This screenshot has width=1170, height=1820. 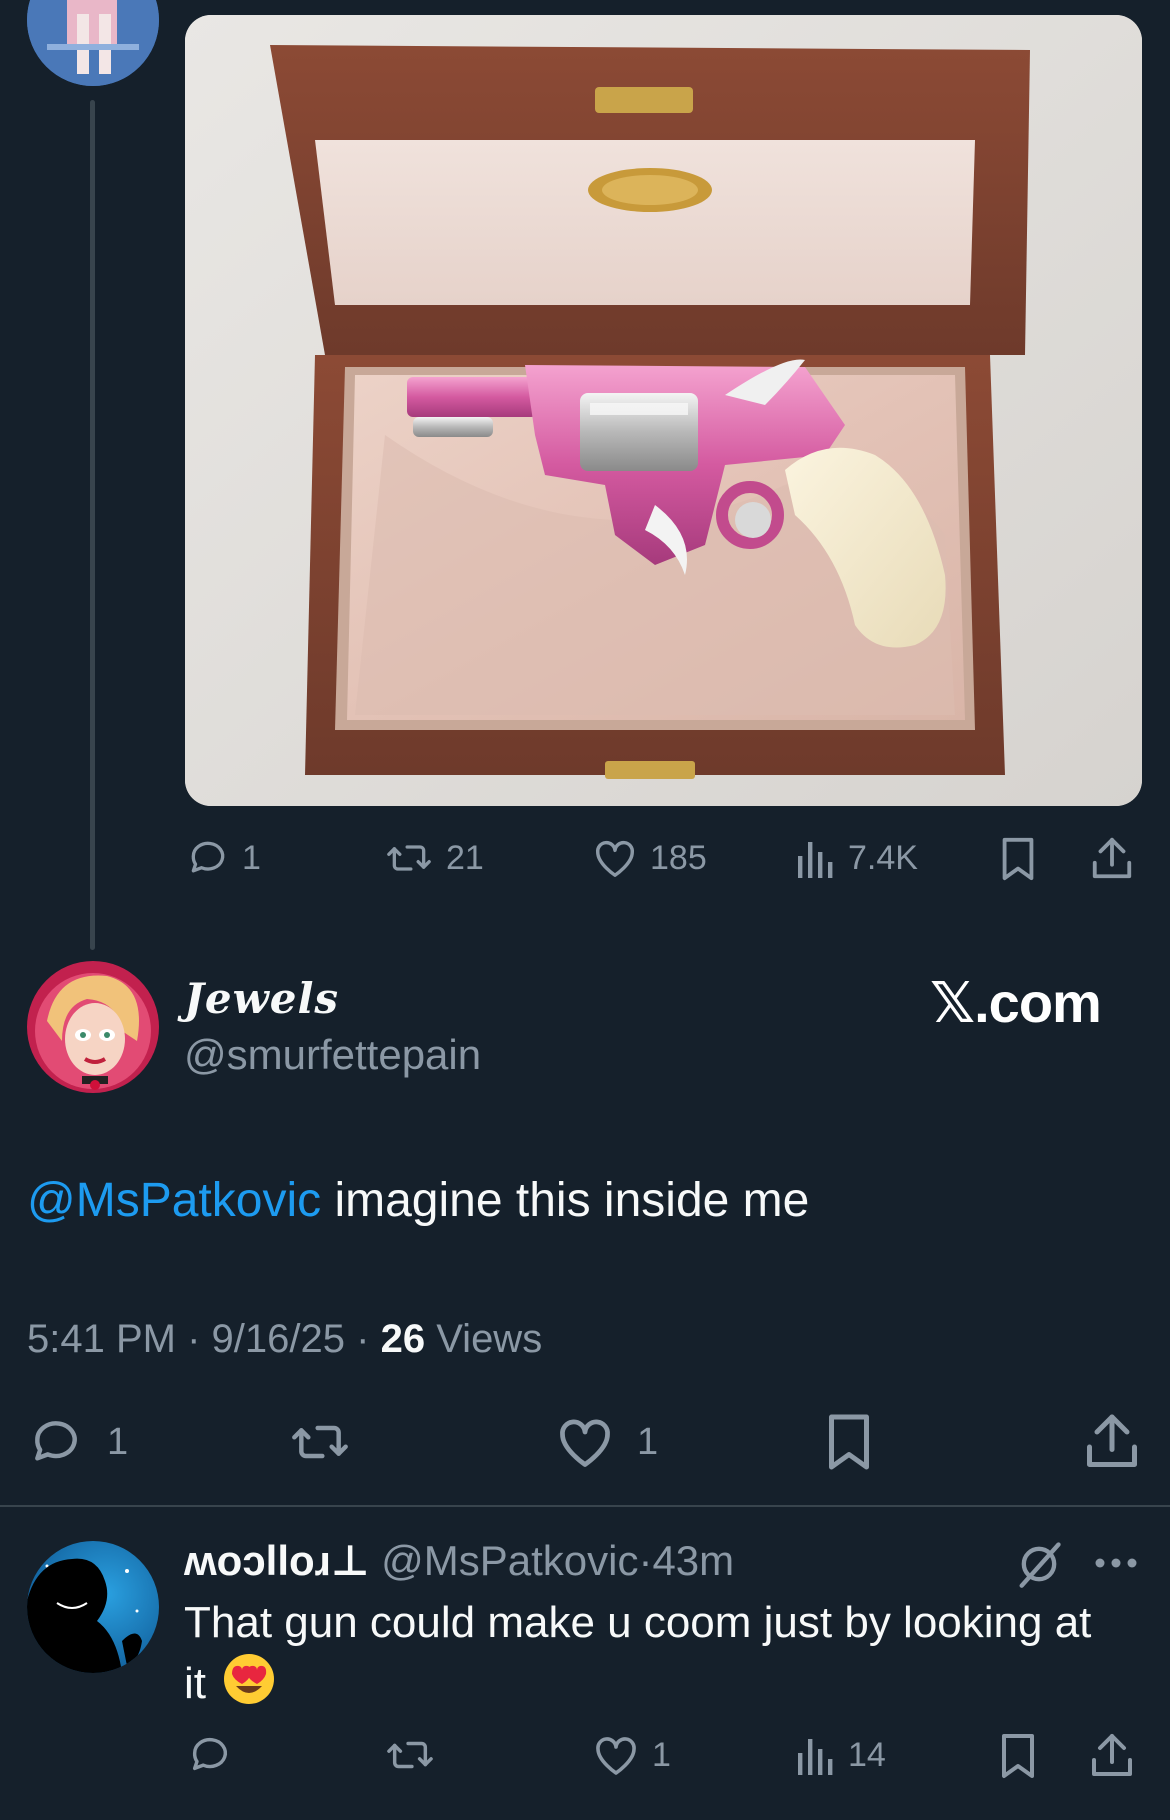 What do you see at coordinates (403, 1339) in the screenshot?
I see `views-count: 26` at bounding box center [403, 1339].